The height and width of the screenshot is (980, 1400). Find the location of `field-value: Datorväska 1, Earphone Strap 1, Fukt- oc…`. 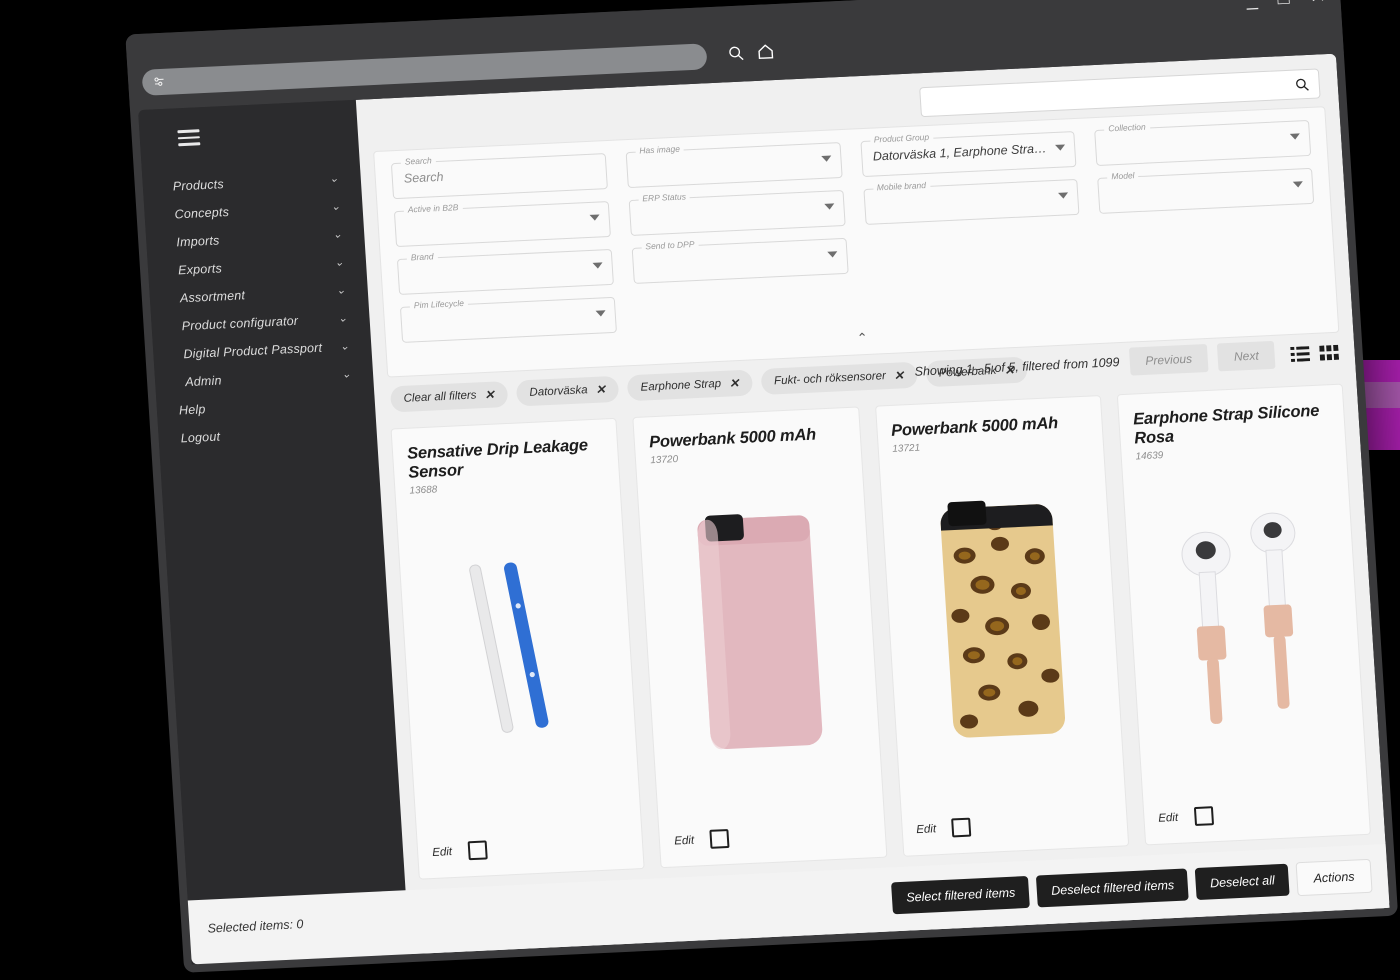

field-value: Datorväska 1, Earphone Strap 1, Fukt- oc… is located at coordinates (960, 152).